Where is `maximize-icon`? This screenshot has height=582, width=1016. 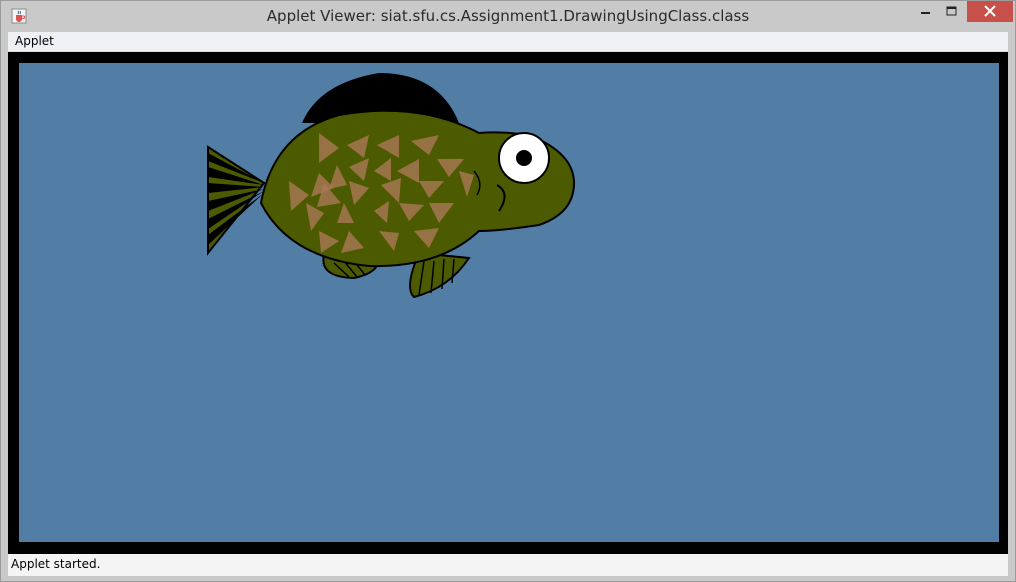
maximize-icon is located at coordinates (951, 11).